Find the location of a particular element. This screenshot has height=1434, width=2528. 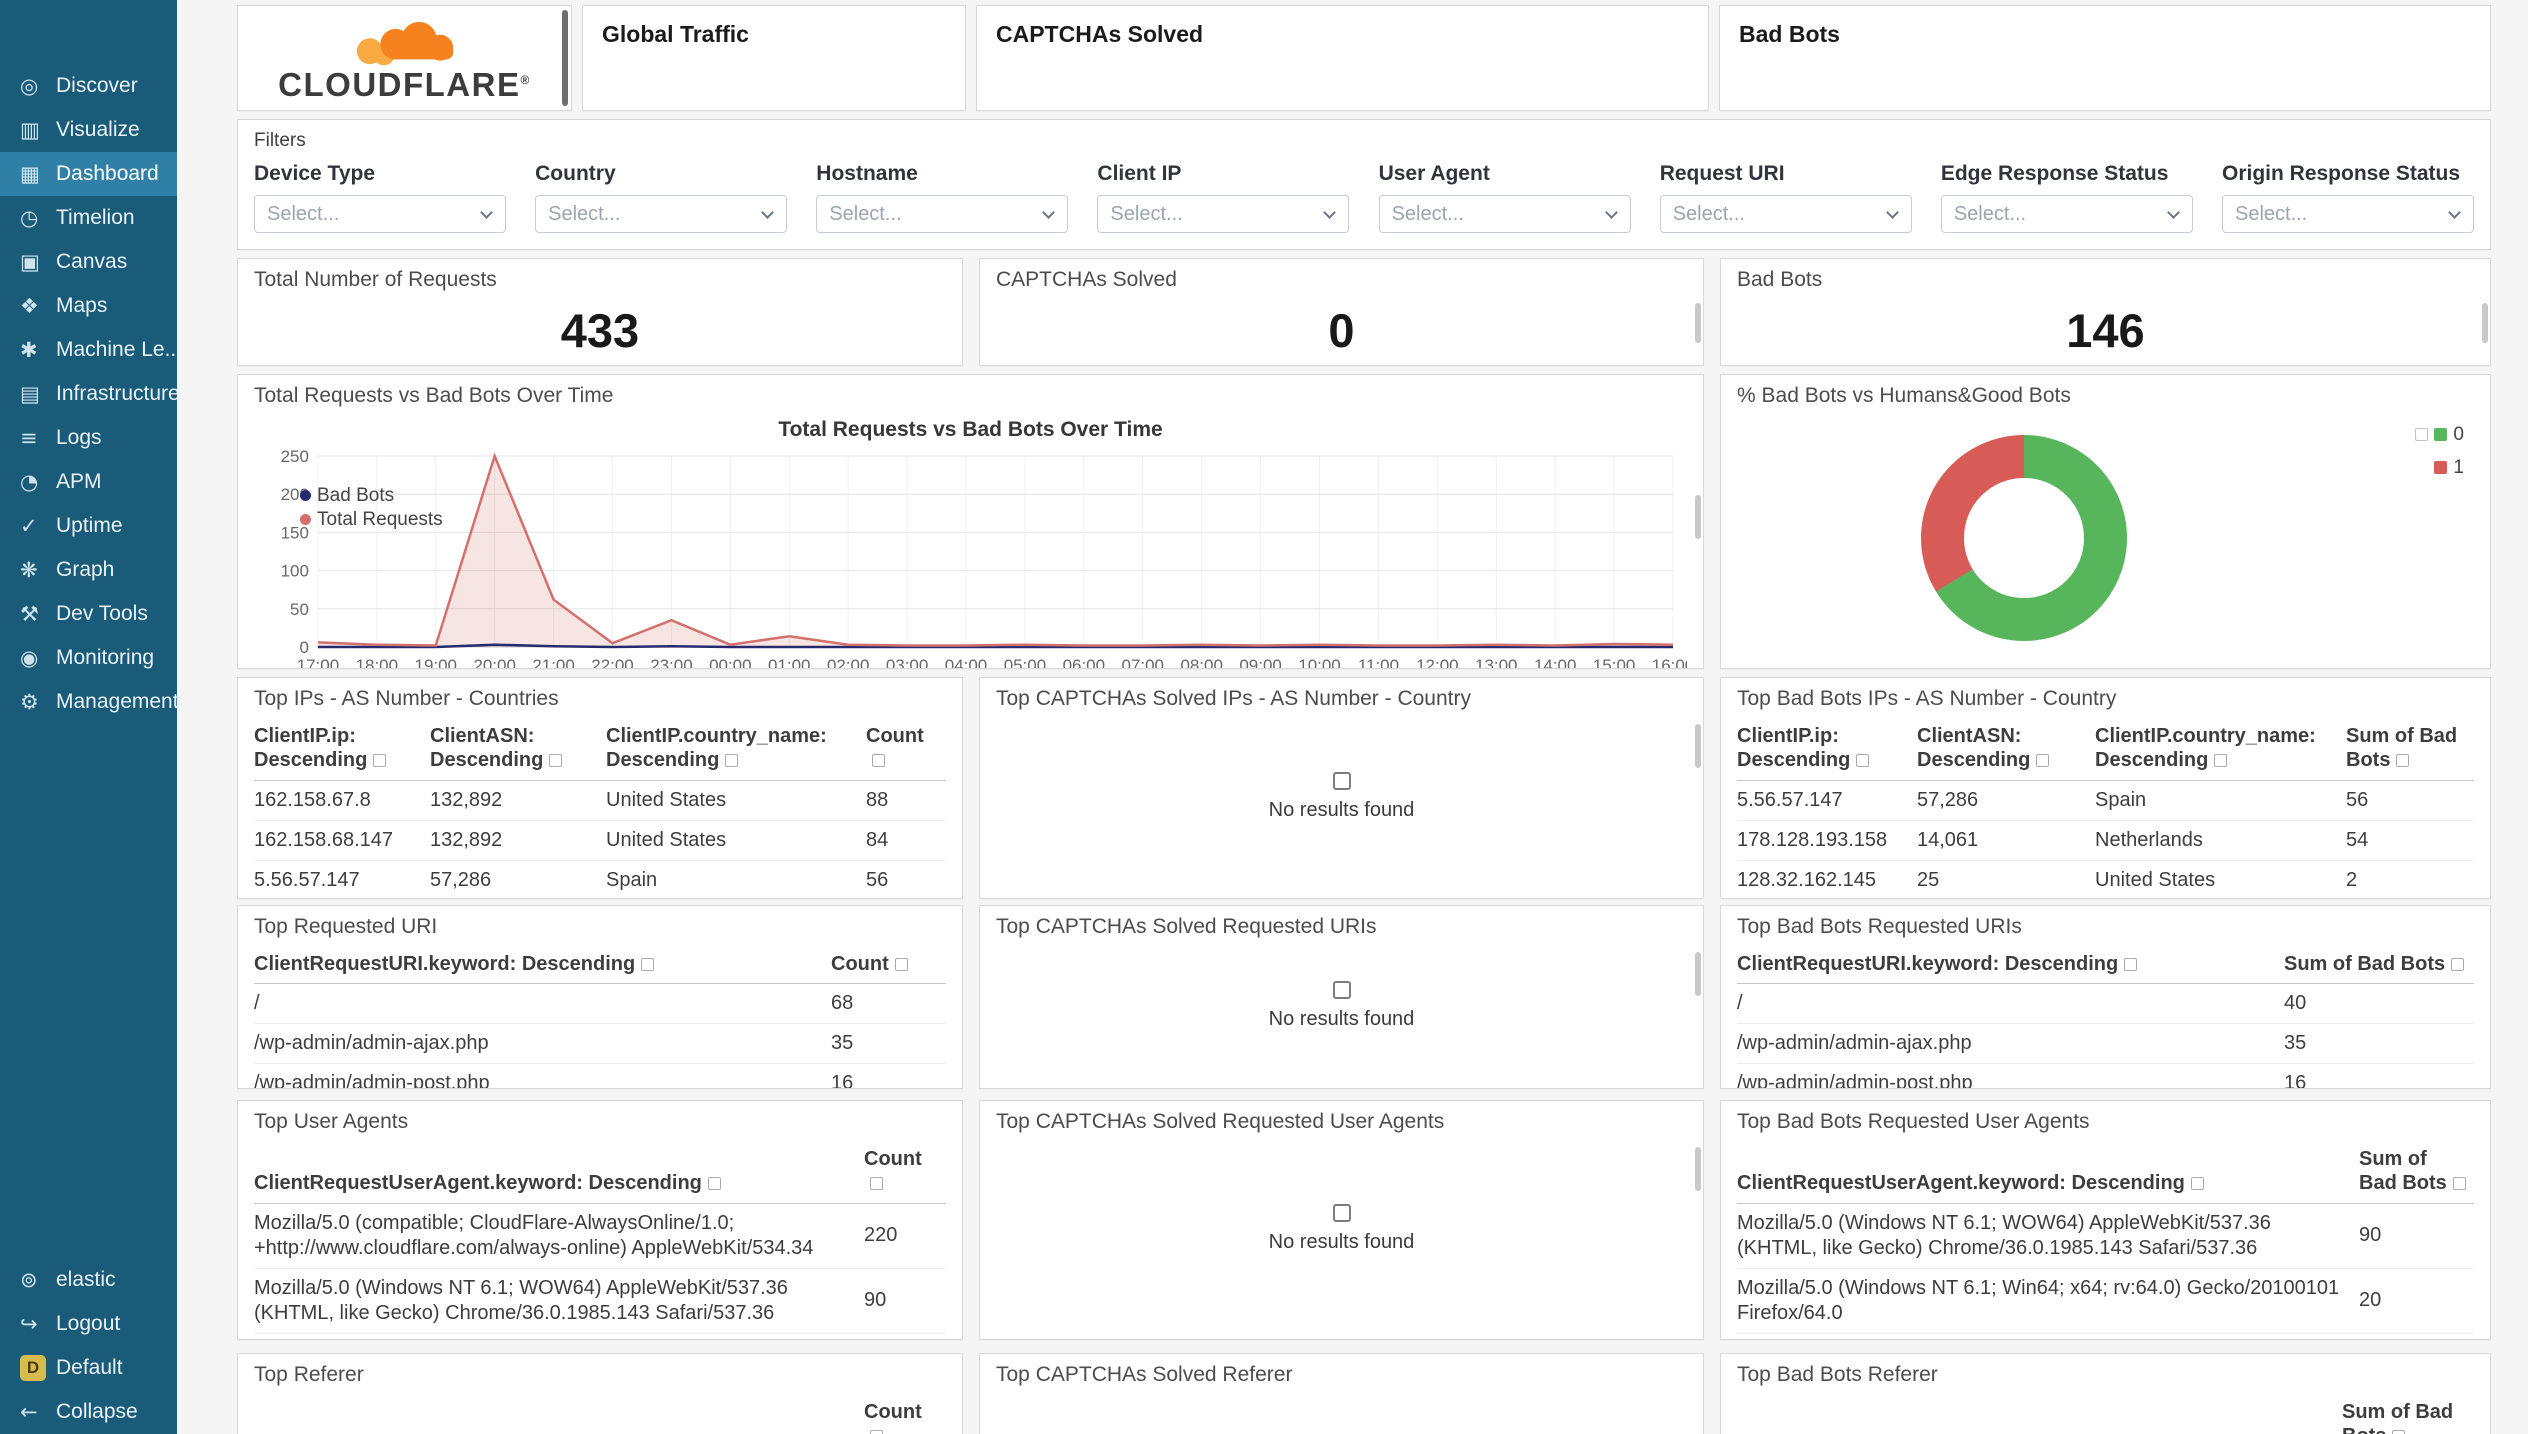

sidebar-item-monitoring: ◉ Monitoring is located at coordinates (88, 658).